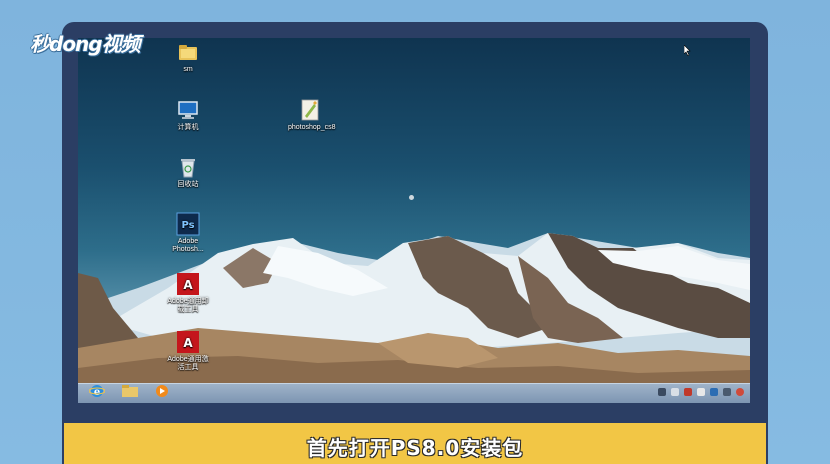 The image size is (830, 464). I want to click on desktop-icon-photoshop-installer: photoshop_cs8, so click(312, 115).